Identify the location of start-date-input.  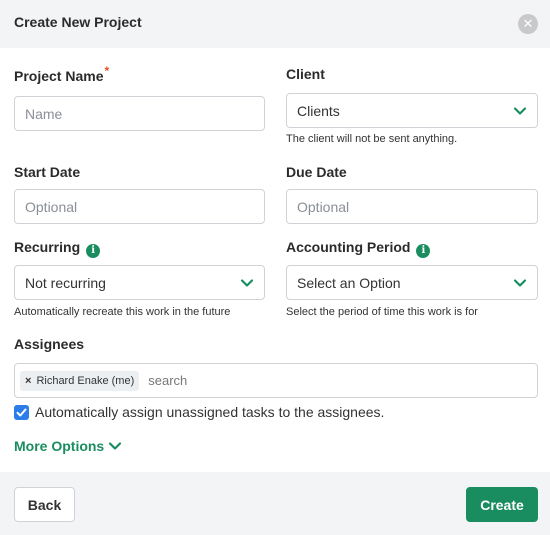
(139, 206).